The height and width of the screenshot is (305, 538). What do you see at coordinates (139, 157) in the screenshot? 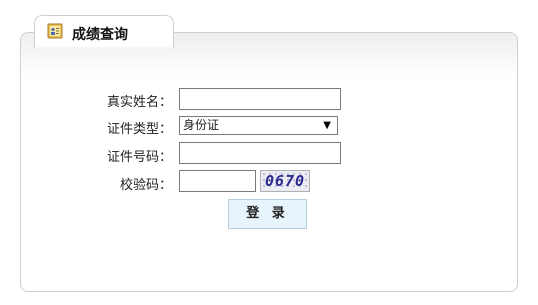
I see `id-number-label: 证件号码：` at bounding box center [139, 157].